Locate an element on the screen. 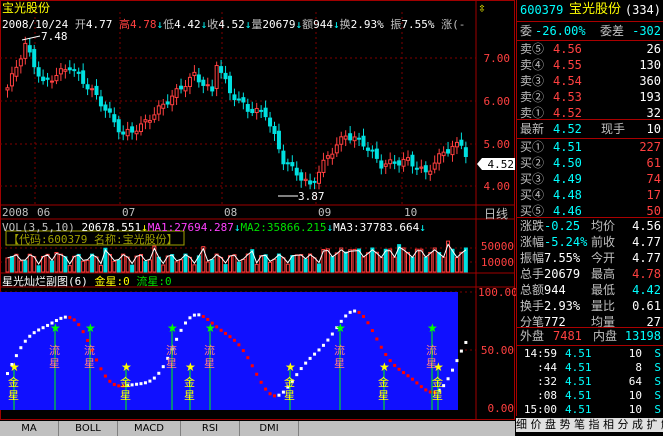 This screenshot has width=663, height=436. buy-order-row: 买③ 4.49 74 is located at coordinates (590, 179).